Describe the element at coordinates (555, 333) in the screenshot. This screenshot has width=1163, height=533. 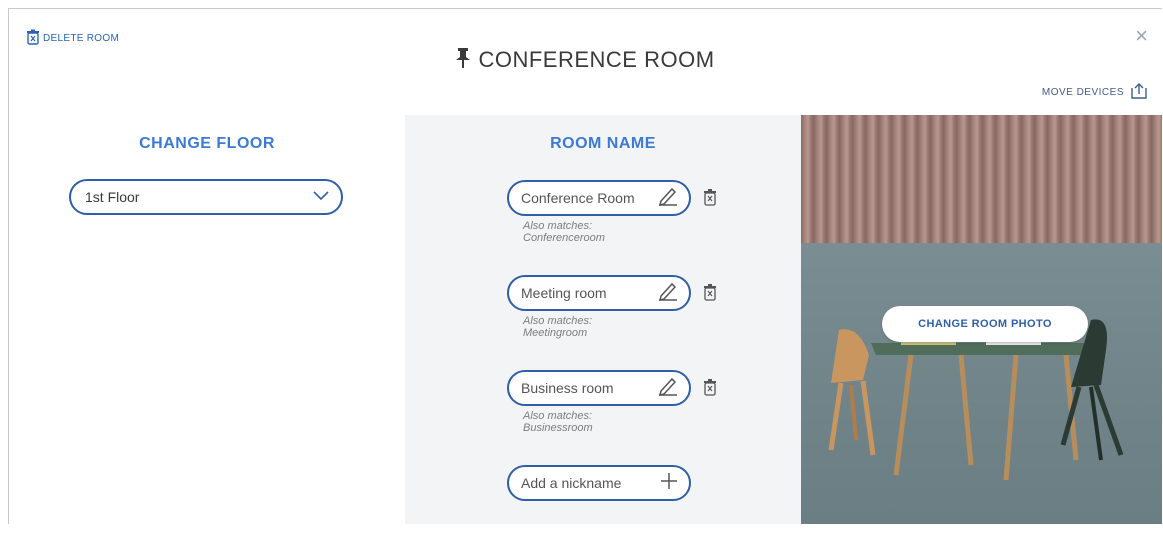
I see `also-matches-value: Meetingroom` at that location.